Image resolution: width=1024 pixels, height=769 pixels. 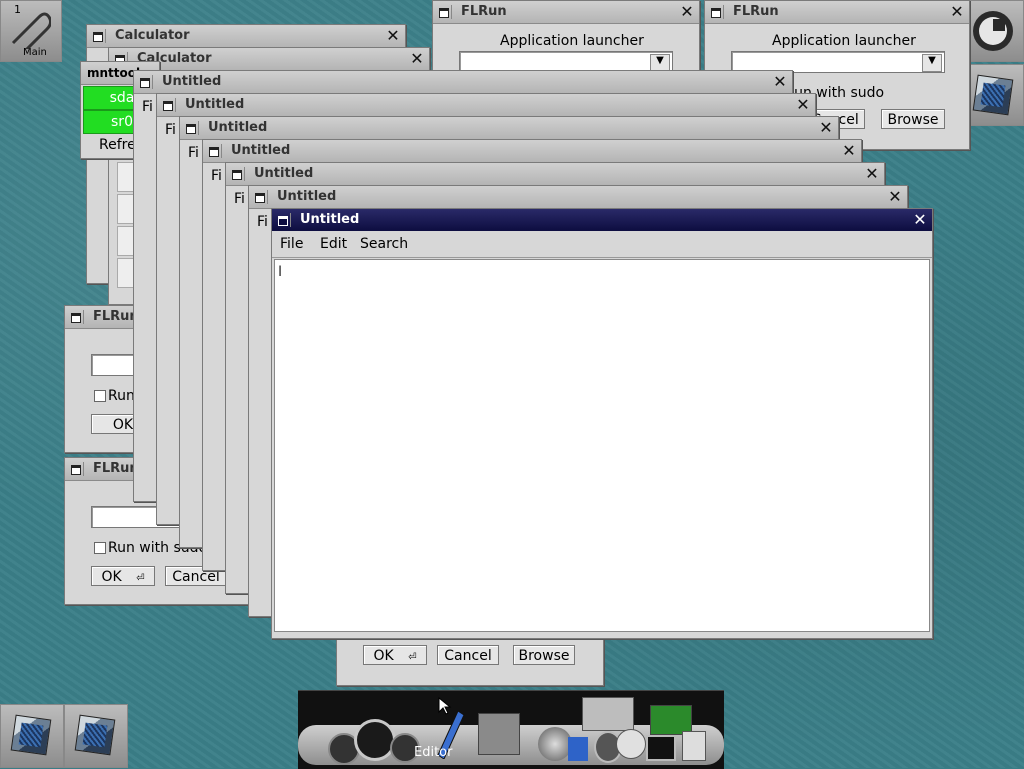 I want to click on clock-icon, so click(x=993, y=31).